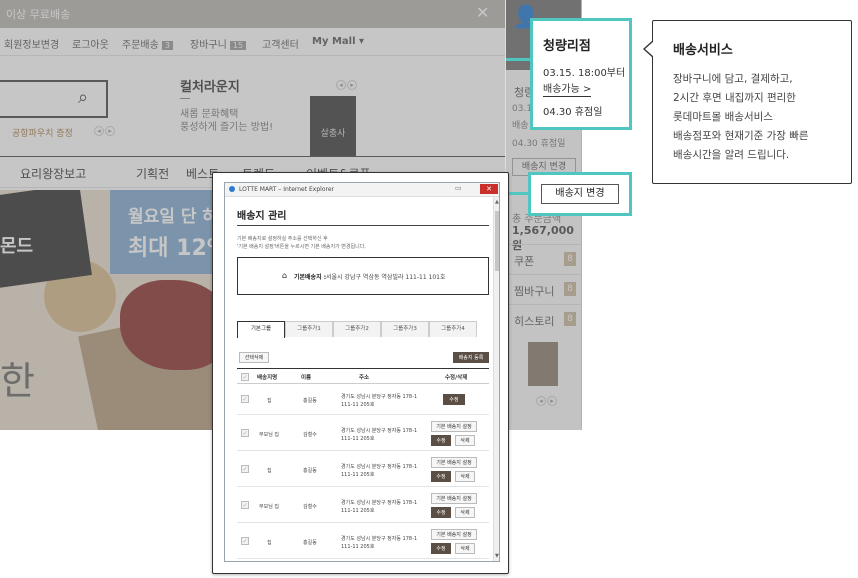 The image size is (858, 578). I want to click on tab-group-4: 그룹추가4, so click(453, 329).